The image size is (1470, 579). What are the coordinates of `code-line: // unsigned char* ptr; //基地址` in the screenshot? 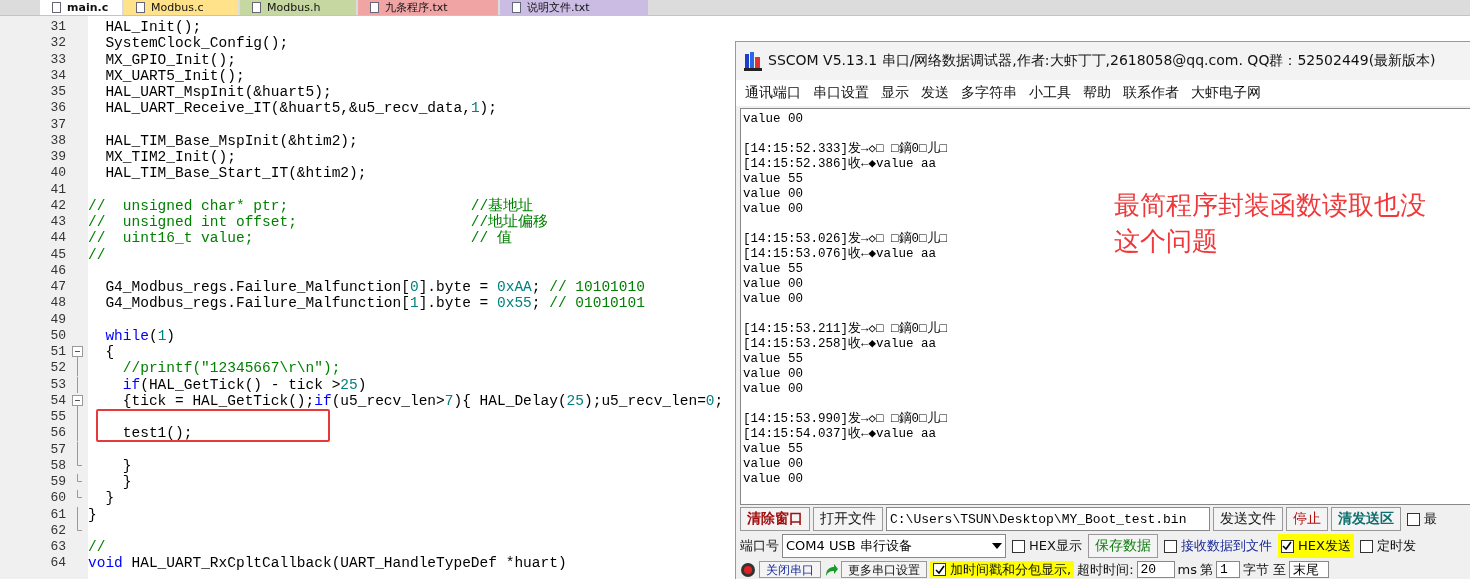 It's located at (311, 205).